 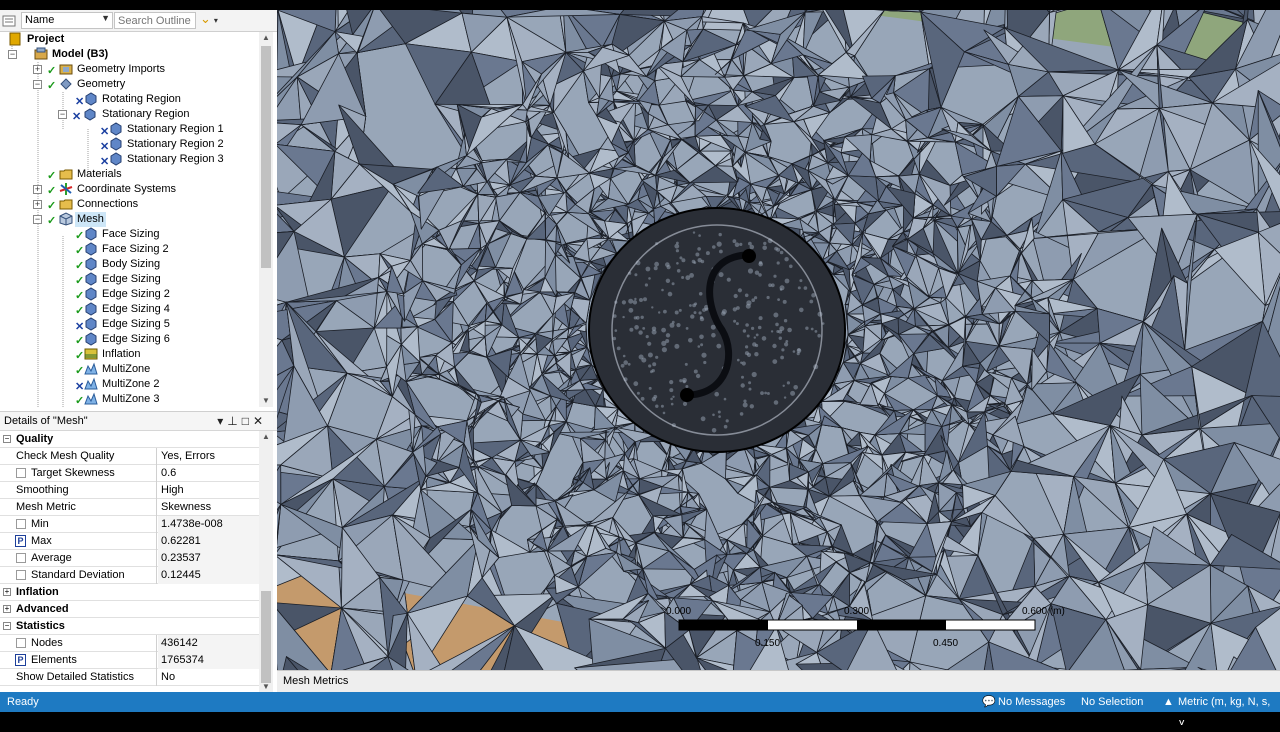 I want to click on check-icon, so click(x=26, y=55).